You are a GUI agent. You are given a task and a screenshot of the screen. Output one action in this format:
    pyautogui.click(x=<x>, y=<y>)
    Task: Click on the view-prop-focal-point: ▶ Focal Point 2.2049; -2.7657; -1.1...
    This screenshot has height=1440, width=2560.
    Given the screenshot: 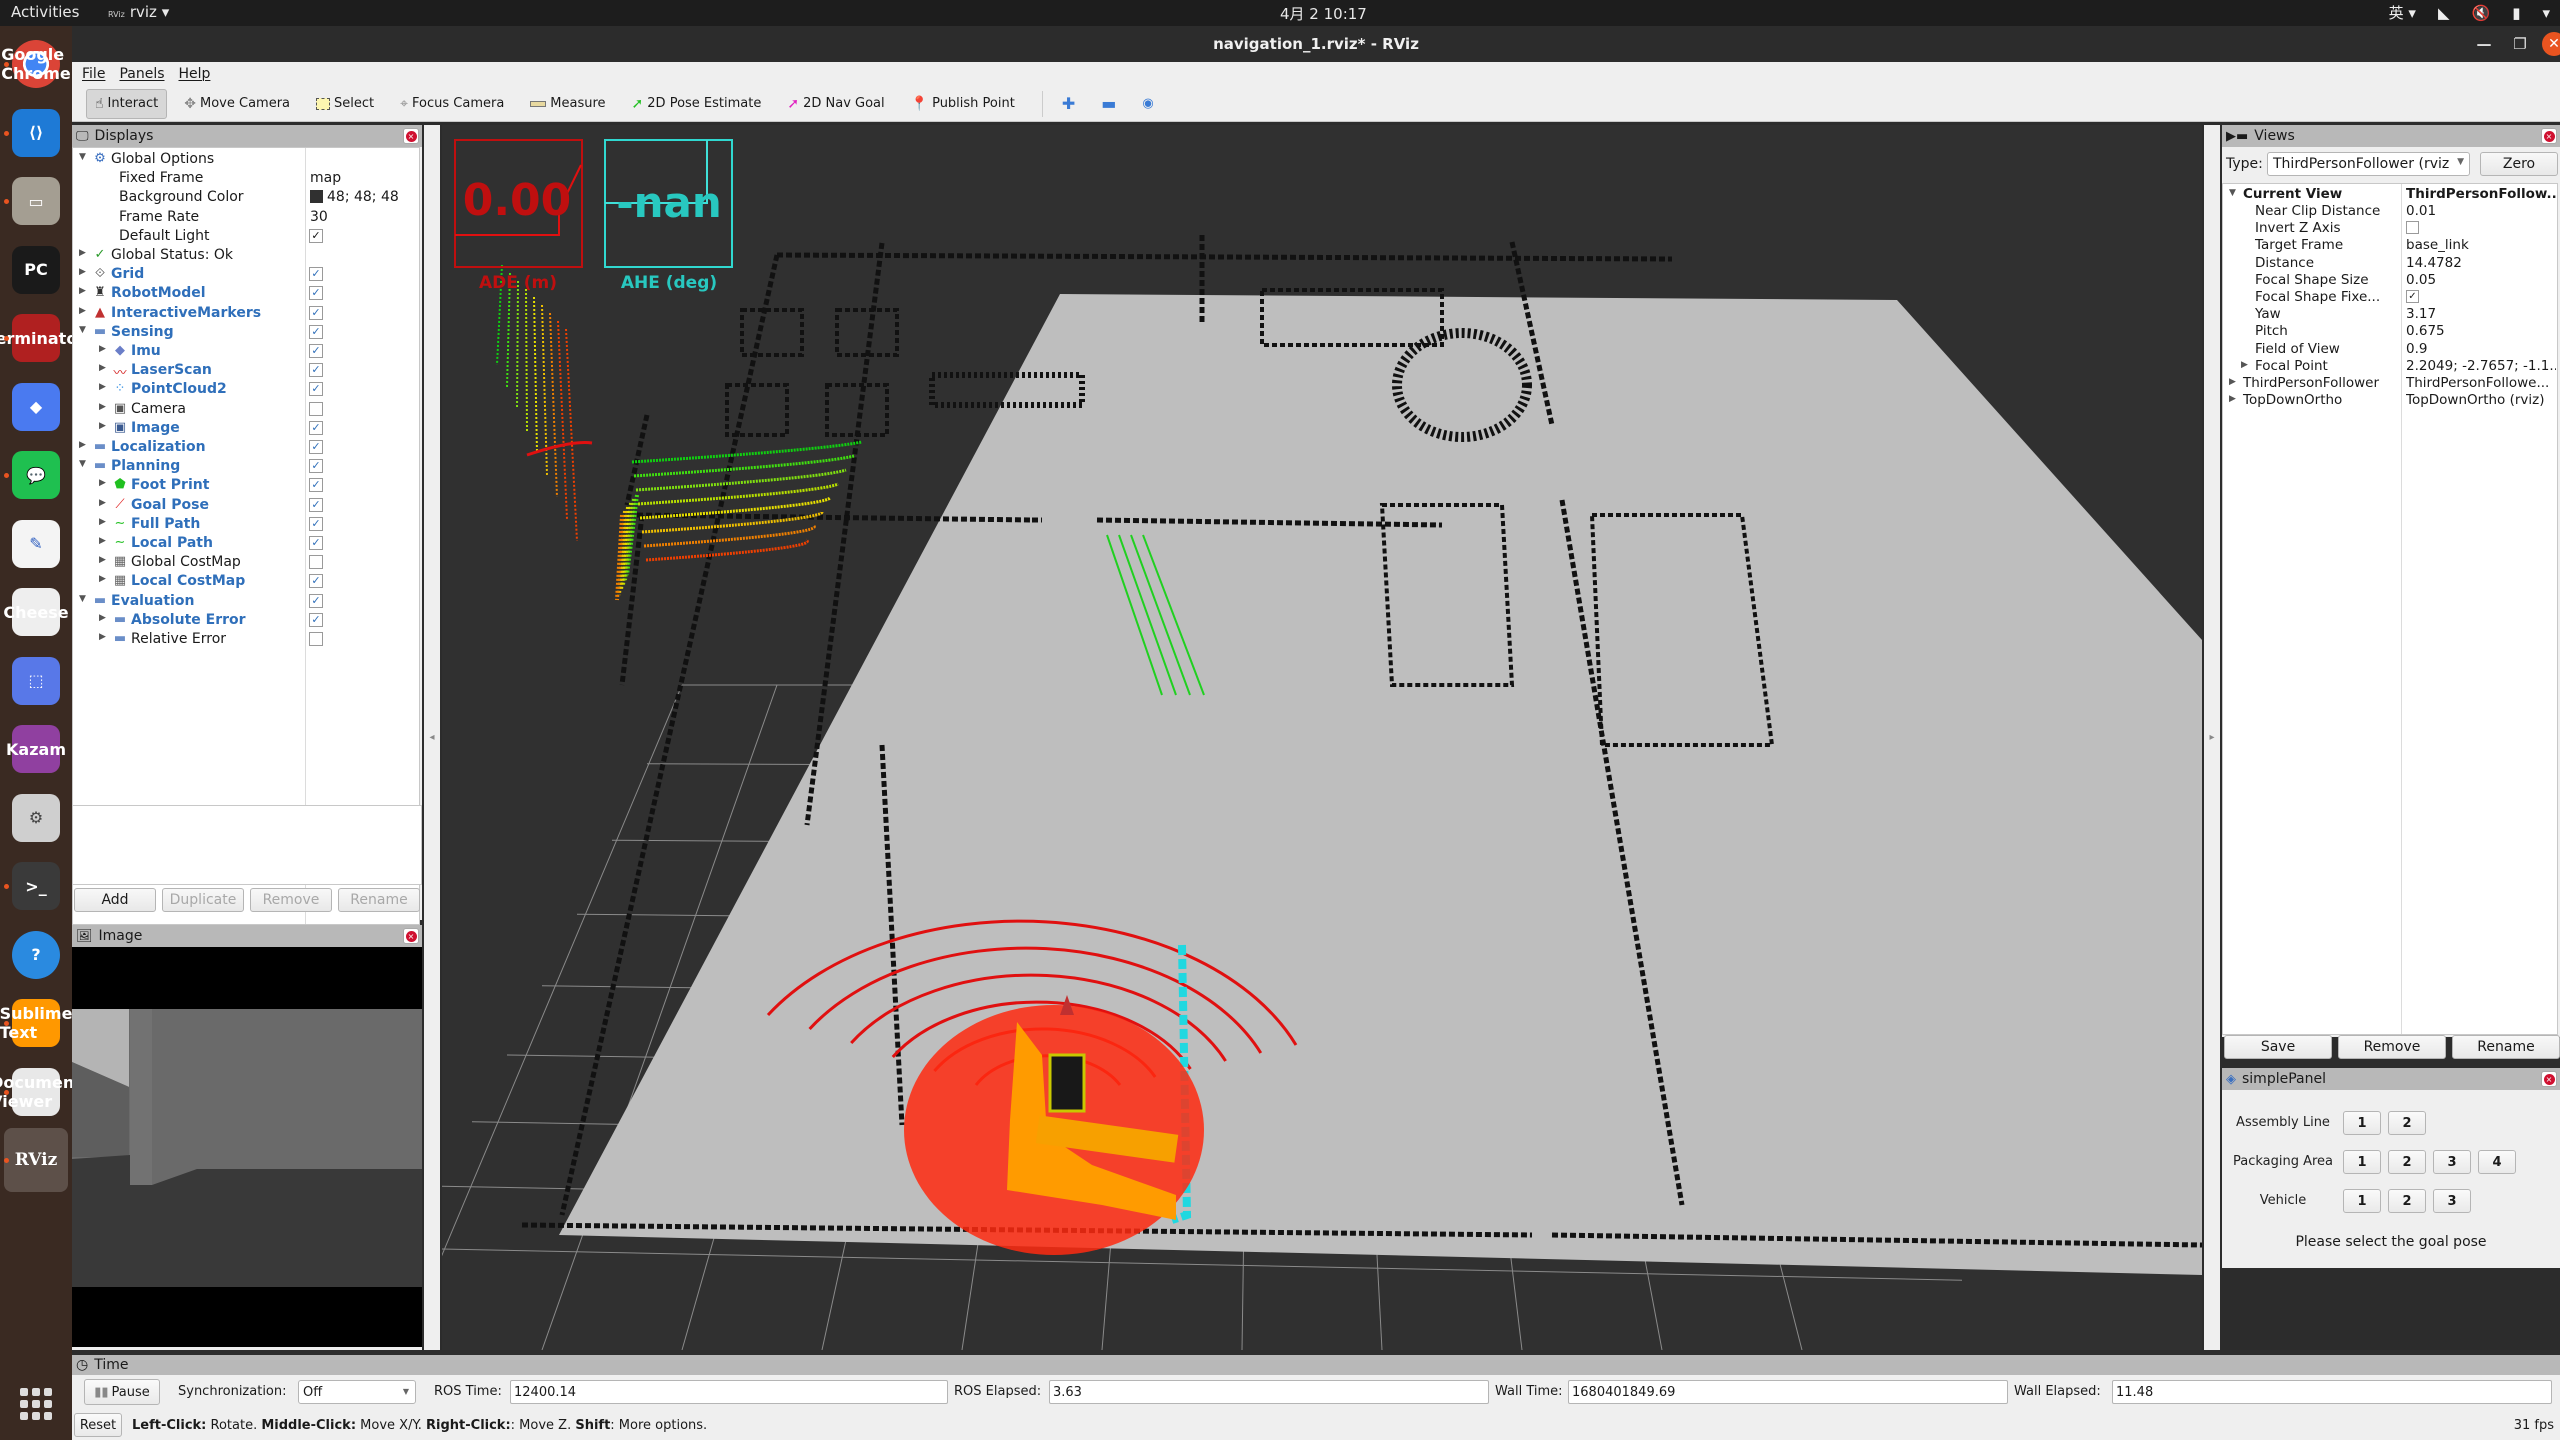 What is the action you would take?
    pyautogui.click(x=2390, y=366)
    